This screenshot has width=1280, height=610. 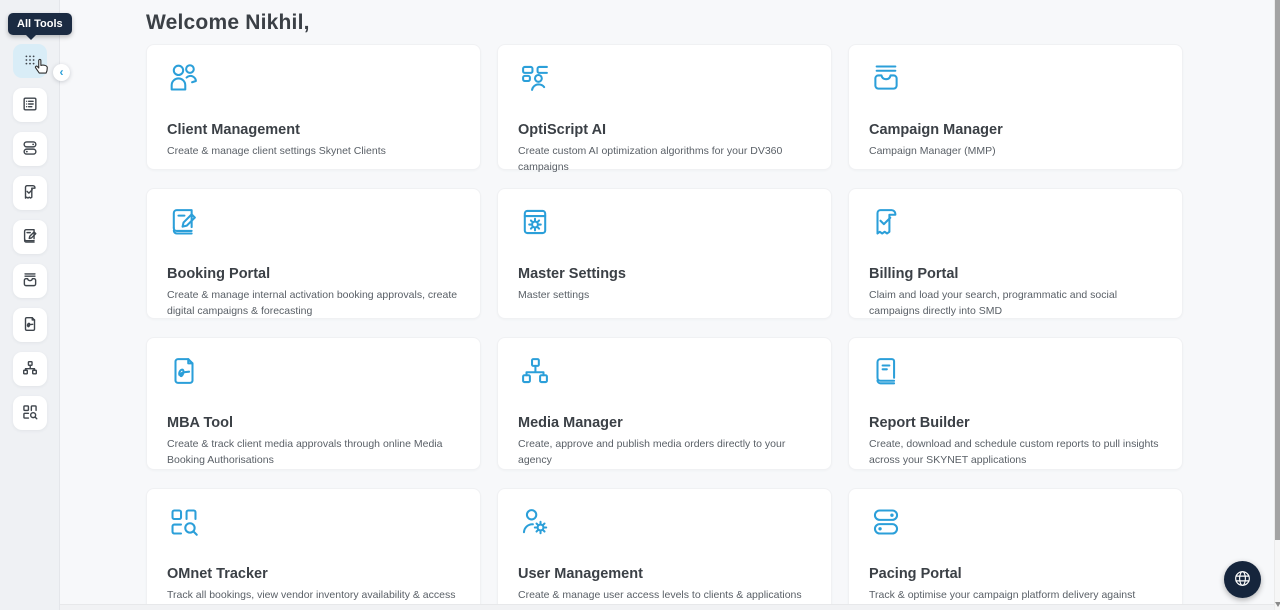 I want to click on sidebar-item-pacing-portal, so click(x=30, y=149).